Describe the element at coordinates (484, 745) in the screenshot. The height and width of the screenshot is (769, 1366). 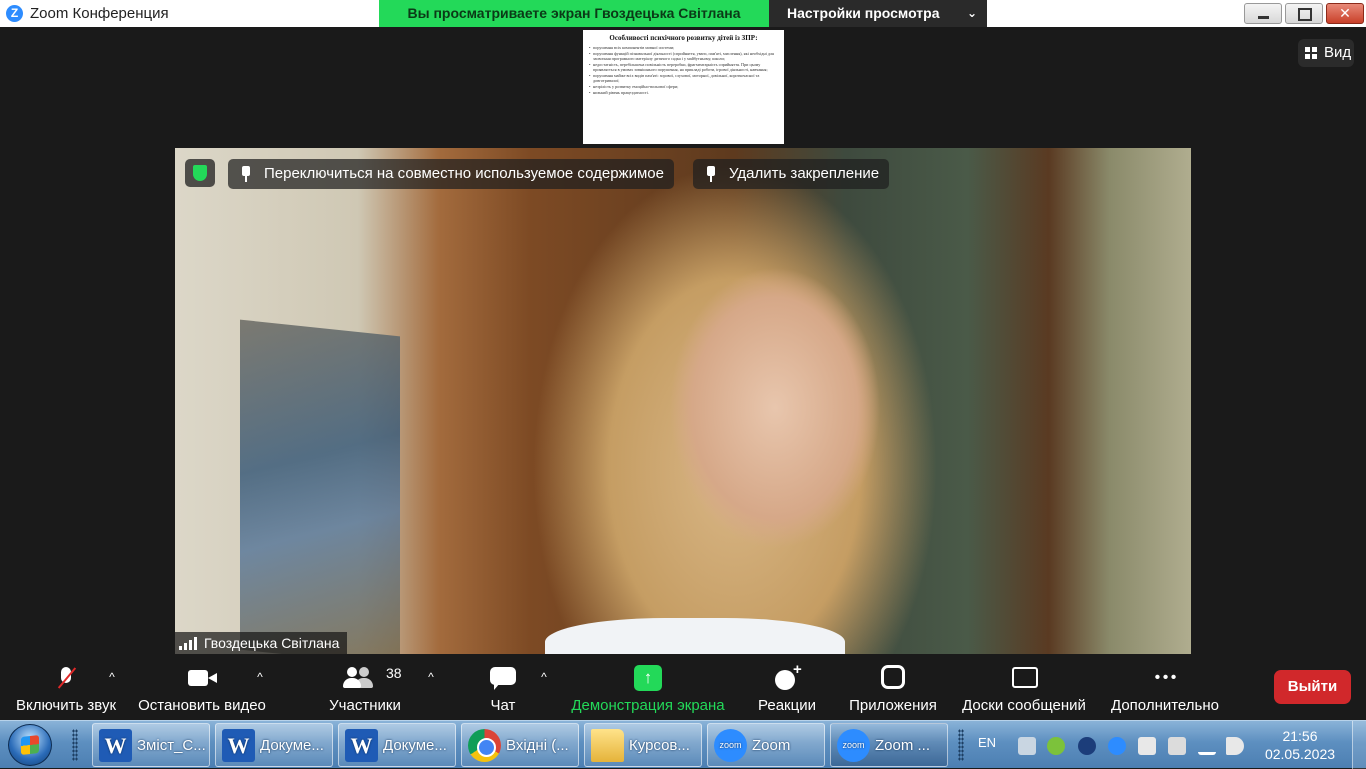
I see `chrome-icon` at that location.